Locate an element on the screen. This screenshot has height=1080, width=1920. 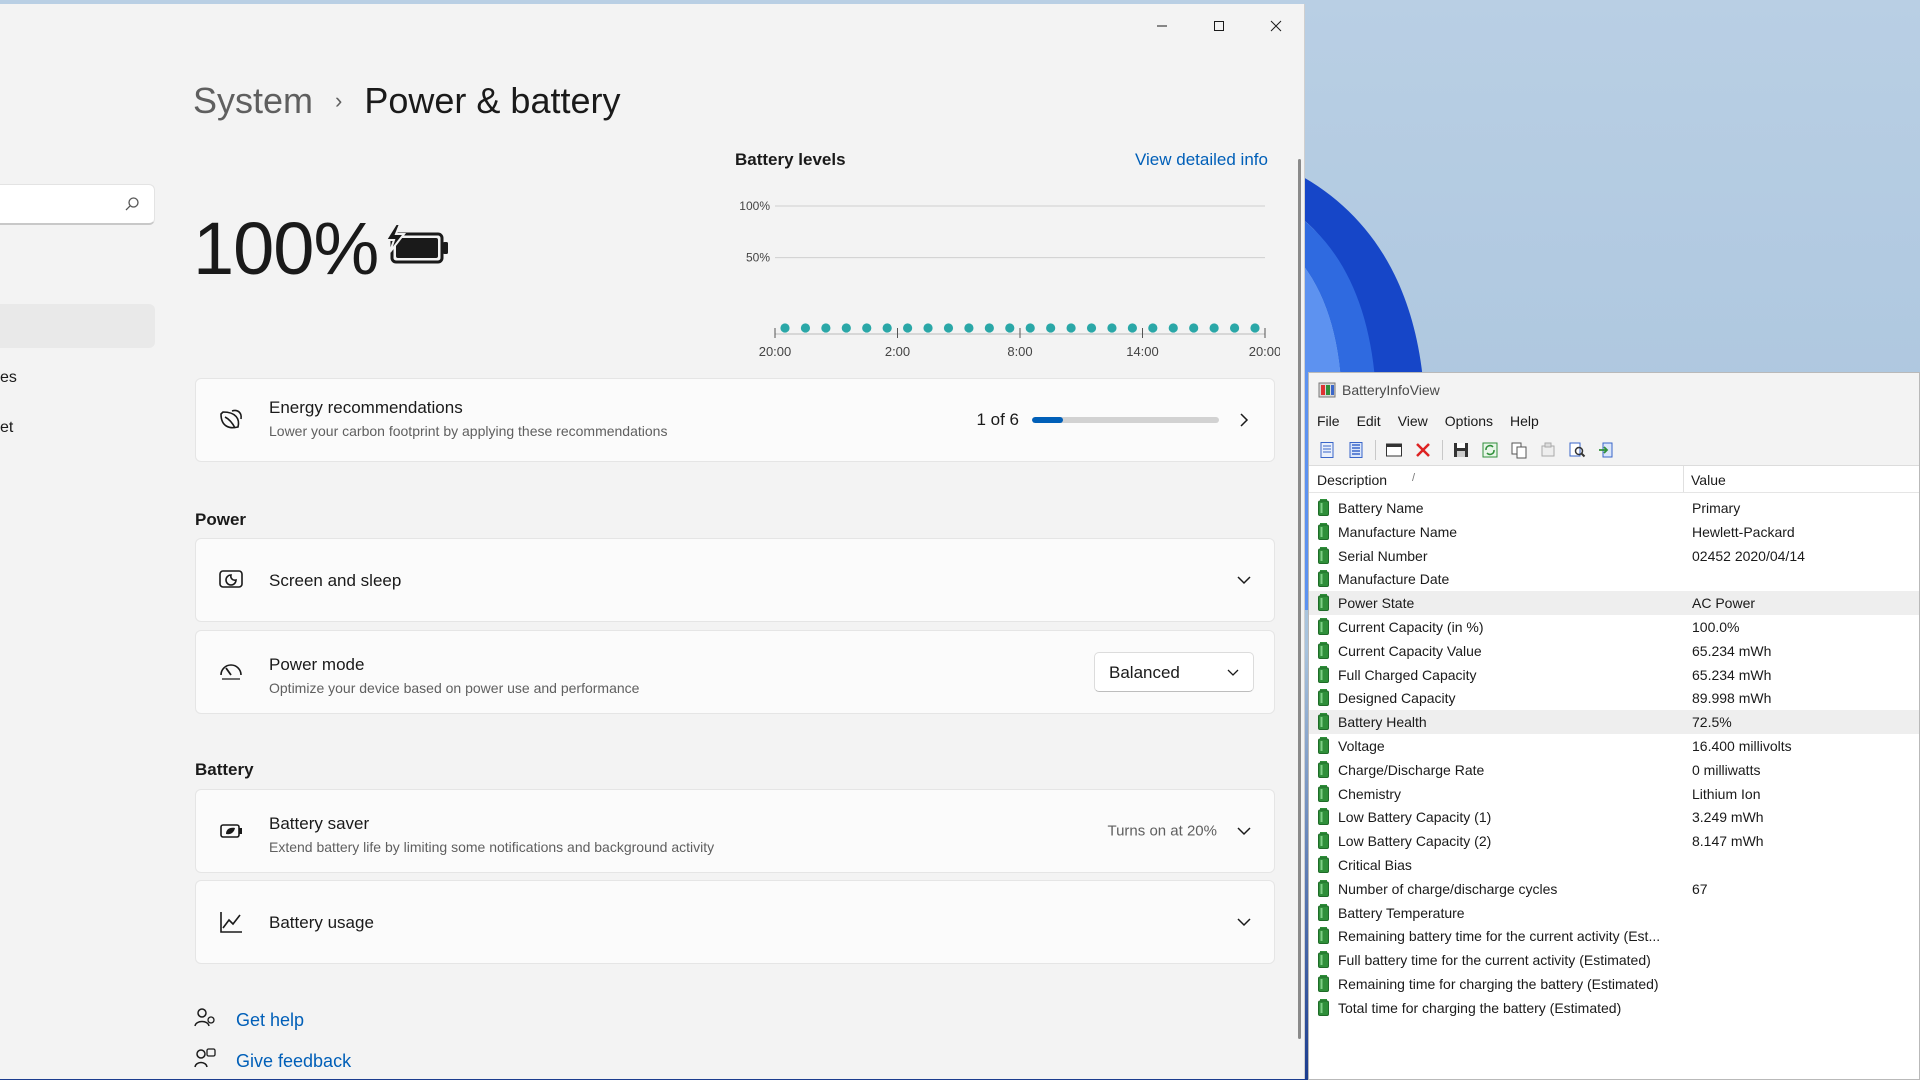
toolbar-window-button is located at coordinates (1394, 450).